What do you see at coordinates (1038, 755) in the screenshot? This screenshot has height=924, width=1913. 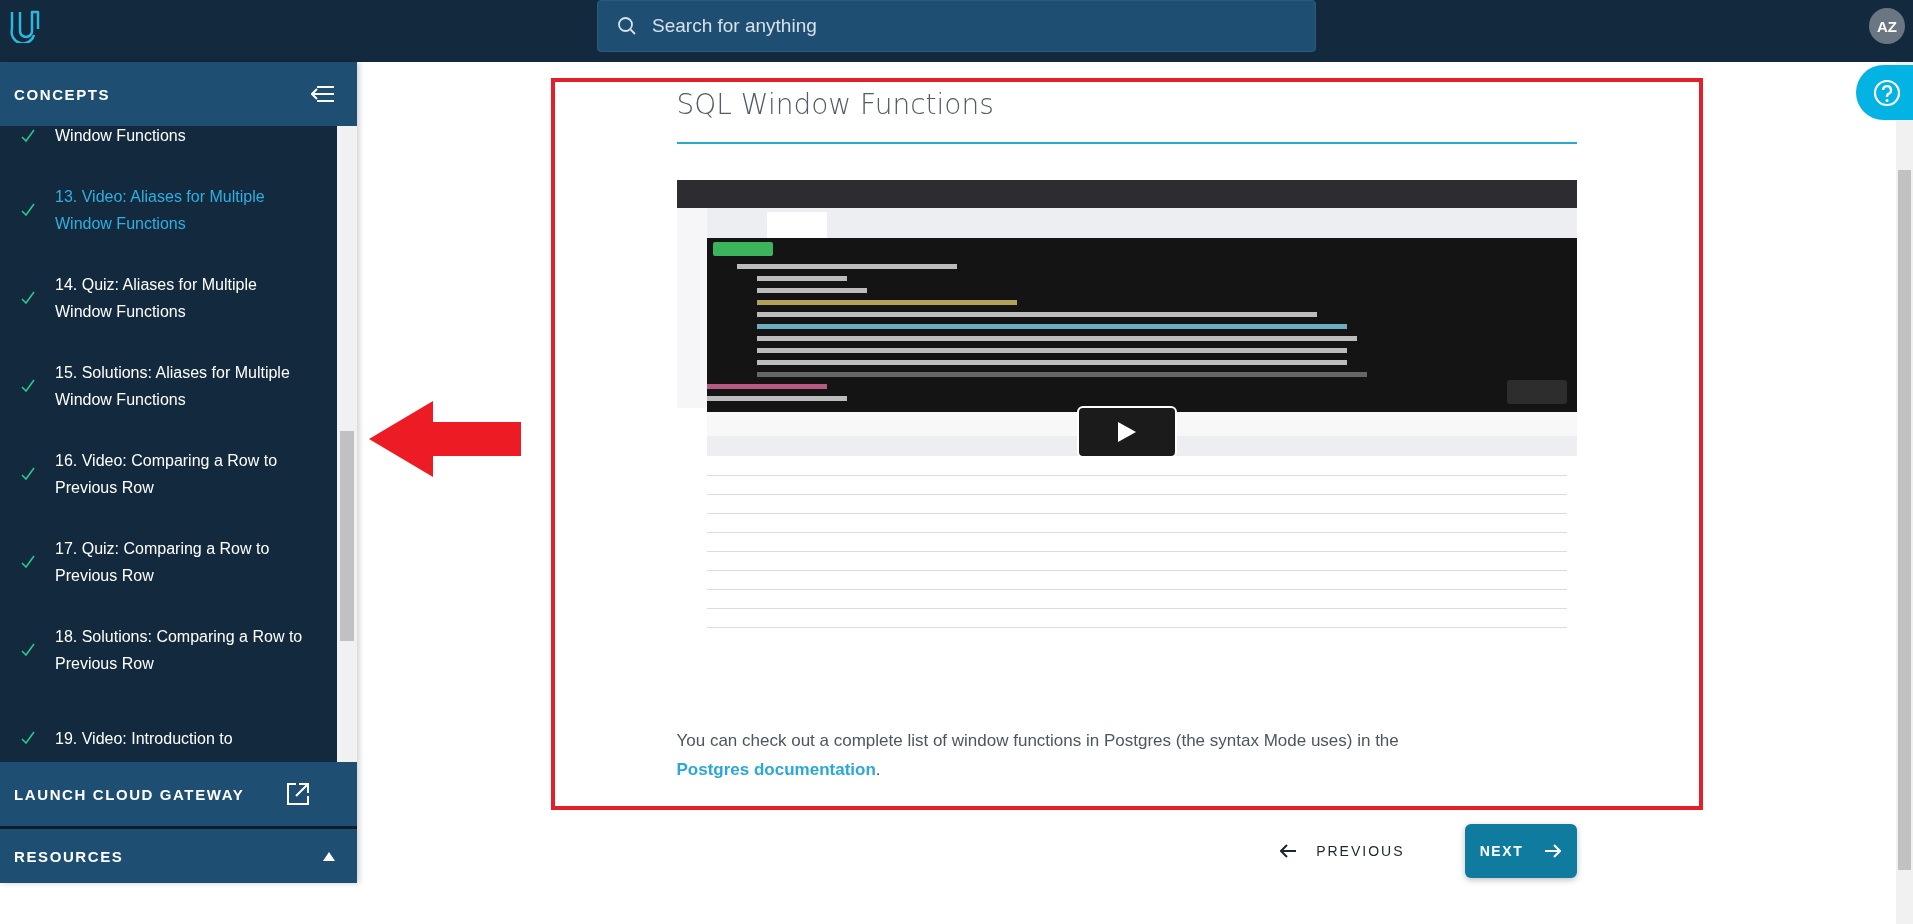 I see `note-paragraph: You can check out a complete list of window functions in Postgres (the syntax Mode uses) in the Postgres documentation.` at bounding box center [1038, 755].